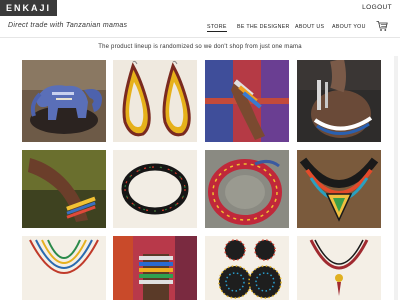 Image resolution: width=400 pixels, height=300 pixels. What do you see at coordinates (396, 178) in the screenshot?
I see `page-scrollbar` at bounding box center [396, 178].